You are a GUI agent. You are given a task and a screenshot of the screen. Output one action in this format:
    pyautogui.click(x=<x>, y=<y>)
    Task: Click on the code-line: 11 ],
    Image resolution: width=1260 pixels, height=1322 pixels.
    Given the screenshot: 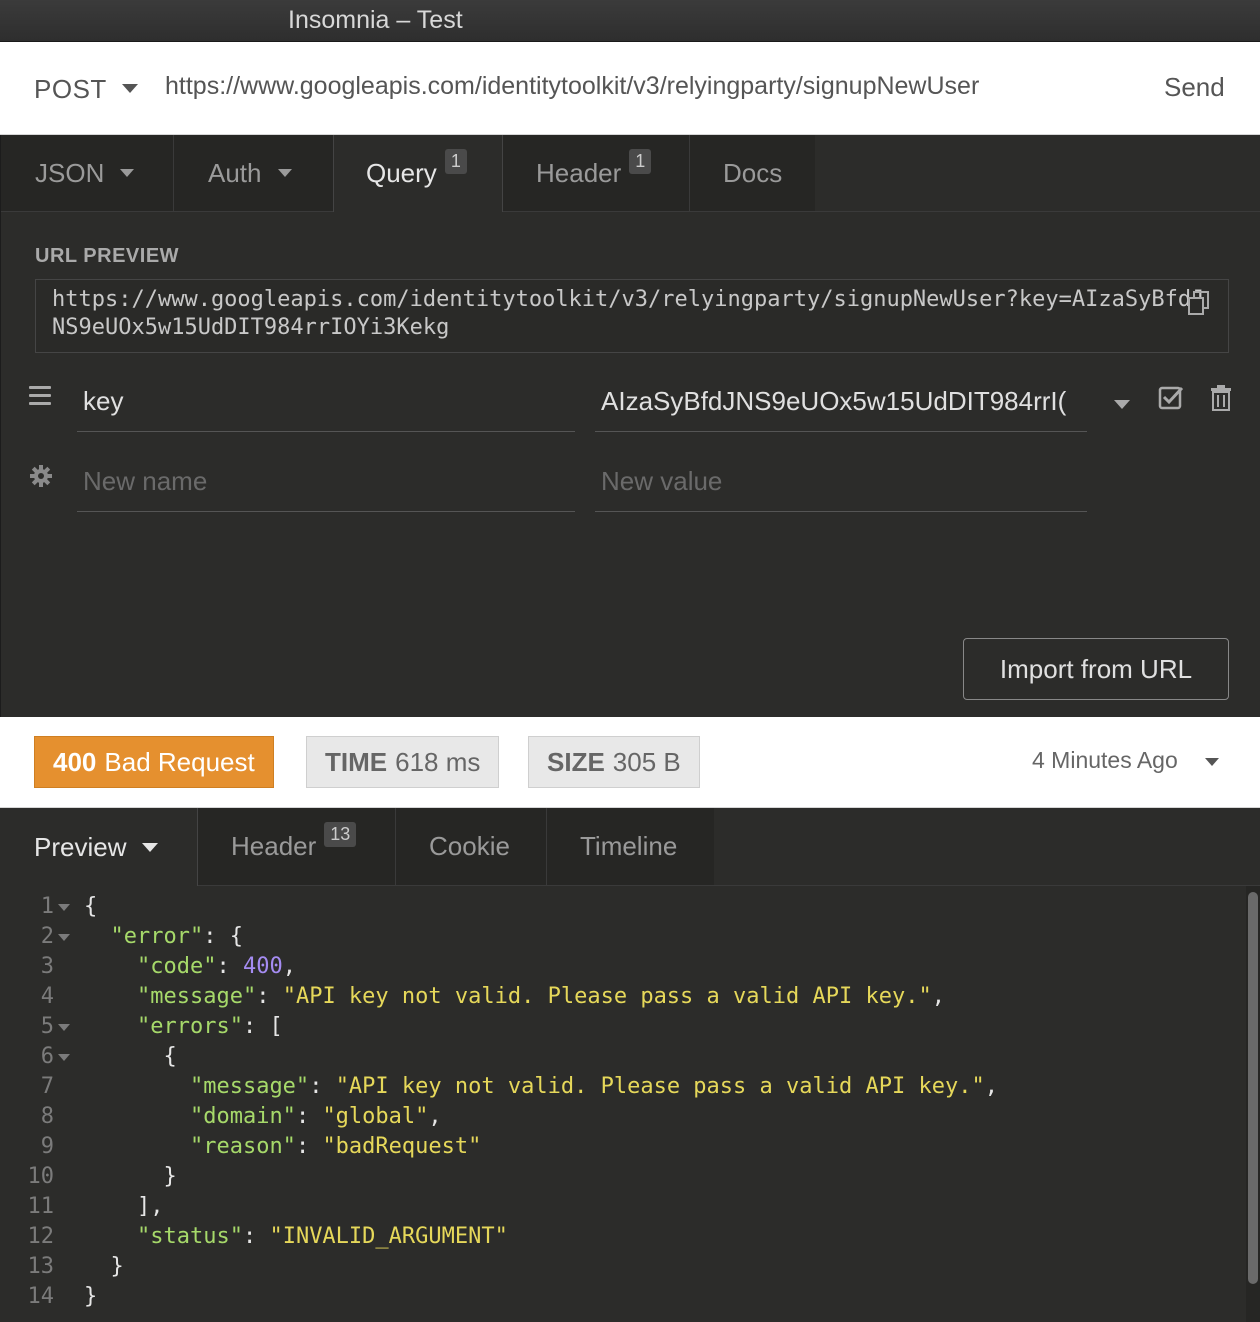 What is the action you would take?
    pyautogui.click(x=622, y=1207)
    